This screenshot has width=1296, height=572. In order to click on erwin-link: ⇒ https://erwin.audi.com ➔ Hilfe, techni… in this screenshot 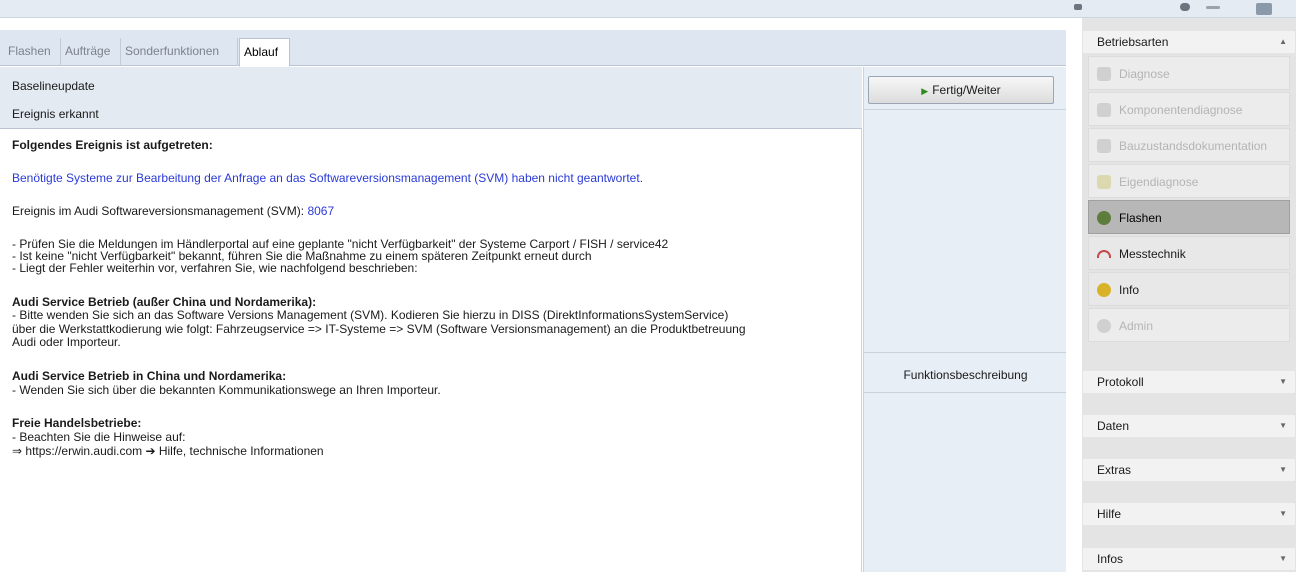, I will do `click(168, 451)`.